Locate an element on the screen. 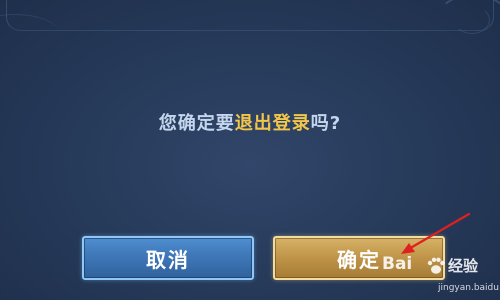 The image size is (500, 300). message-prefix: 您确定要 is located at coordinates (196, 123).